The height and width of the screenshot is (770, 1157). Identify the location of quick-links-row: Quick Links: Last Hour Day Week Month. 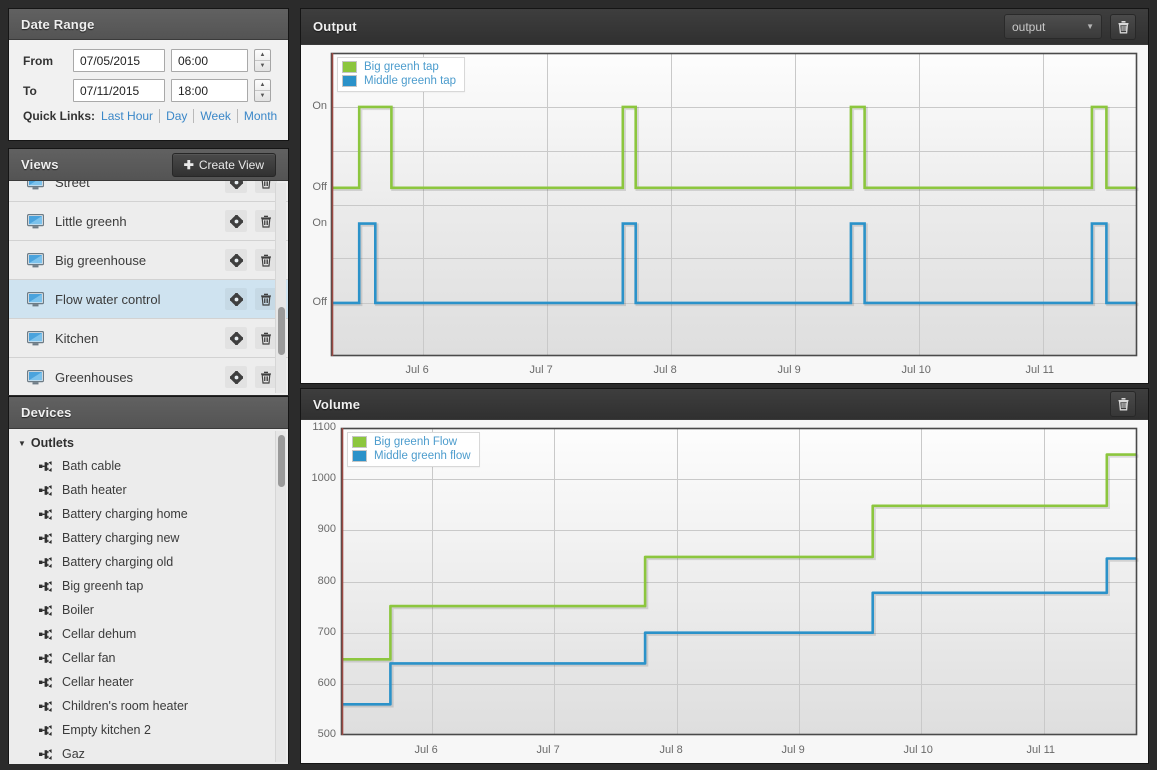
(148, 116).